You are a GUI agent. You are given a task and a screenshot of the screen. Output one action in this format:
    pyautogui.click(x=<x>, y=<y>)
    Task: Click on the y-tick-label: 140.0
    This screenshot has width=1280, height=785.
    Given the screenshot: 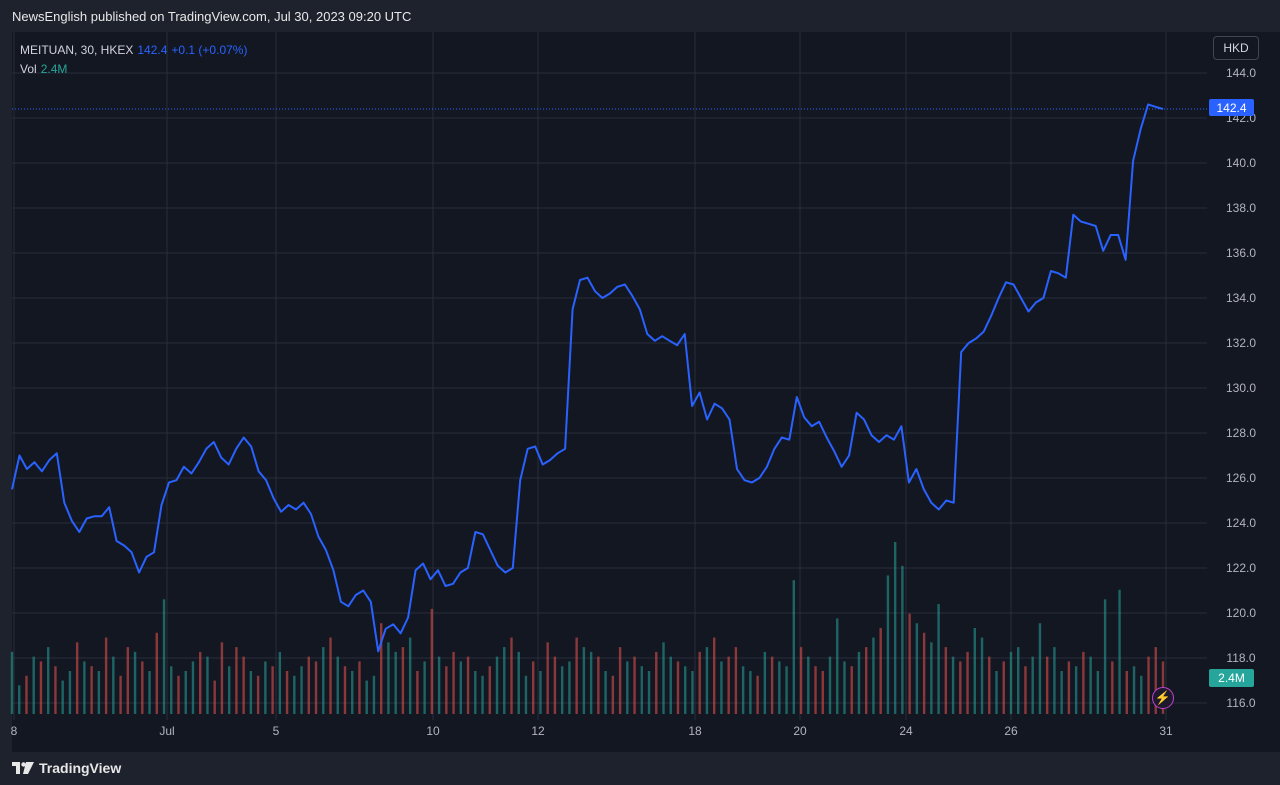 What is the action you would take?
    pyautogui.click(x=1241, y=163)
    